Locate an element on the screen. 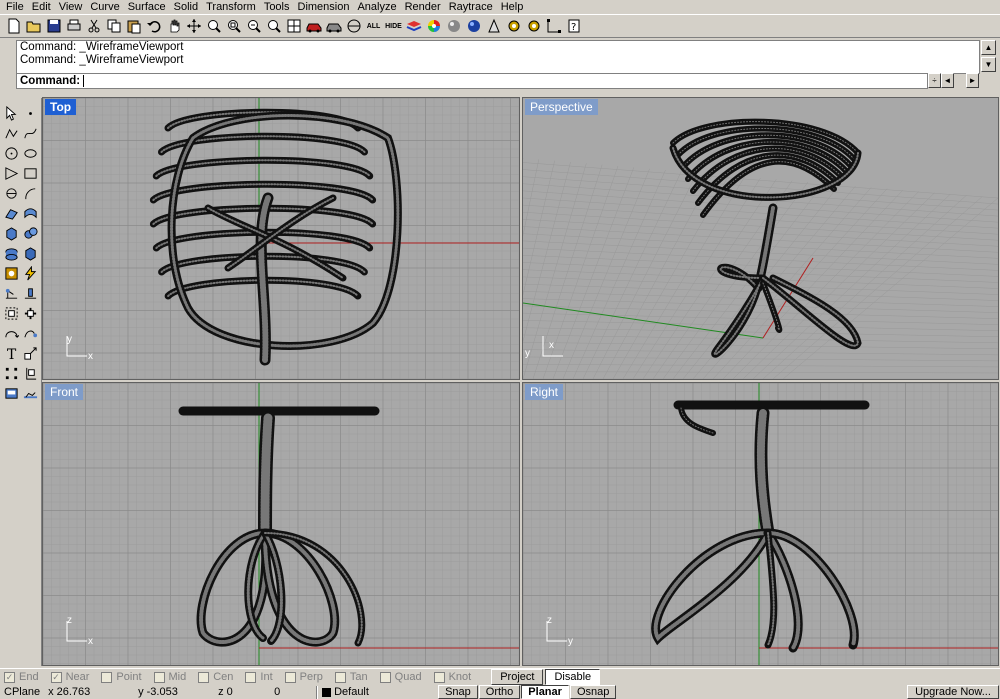 Image resolution: width=1000 pixels, height=699 pixels. hide-objects-button: HIDE is located at coordinates (393, 26).